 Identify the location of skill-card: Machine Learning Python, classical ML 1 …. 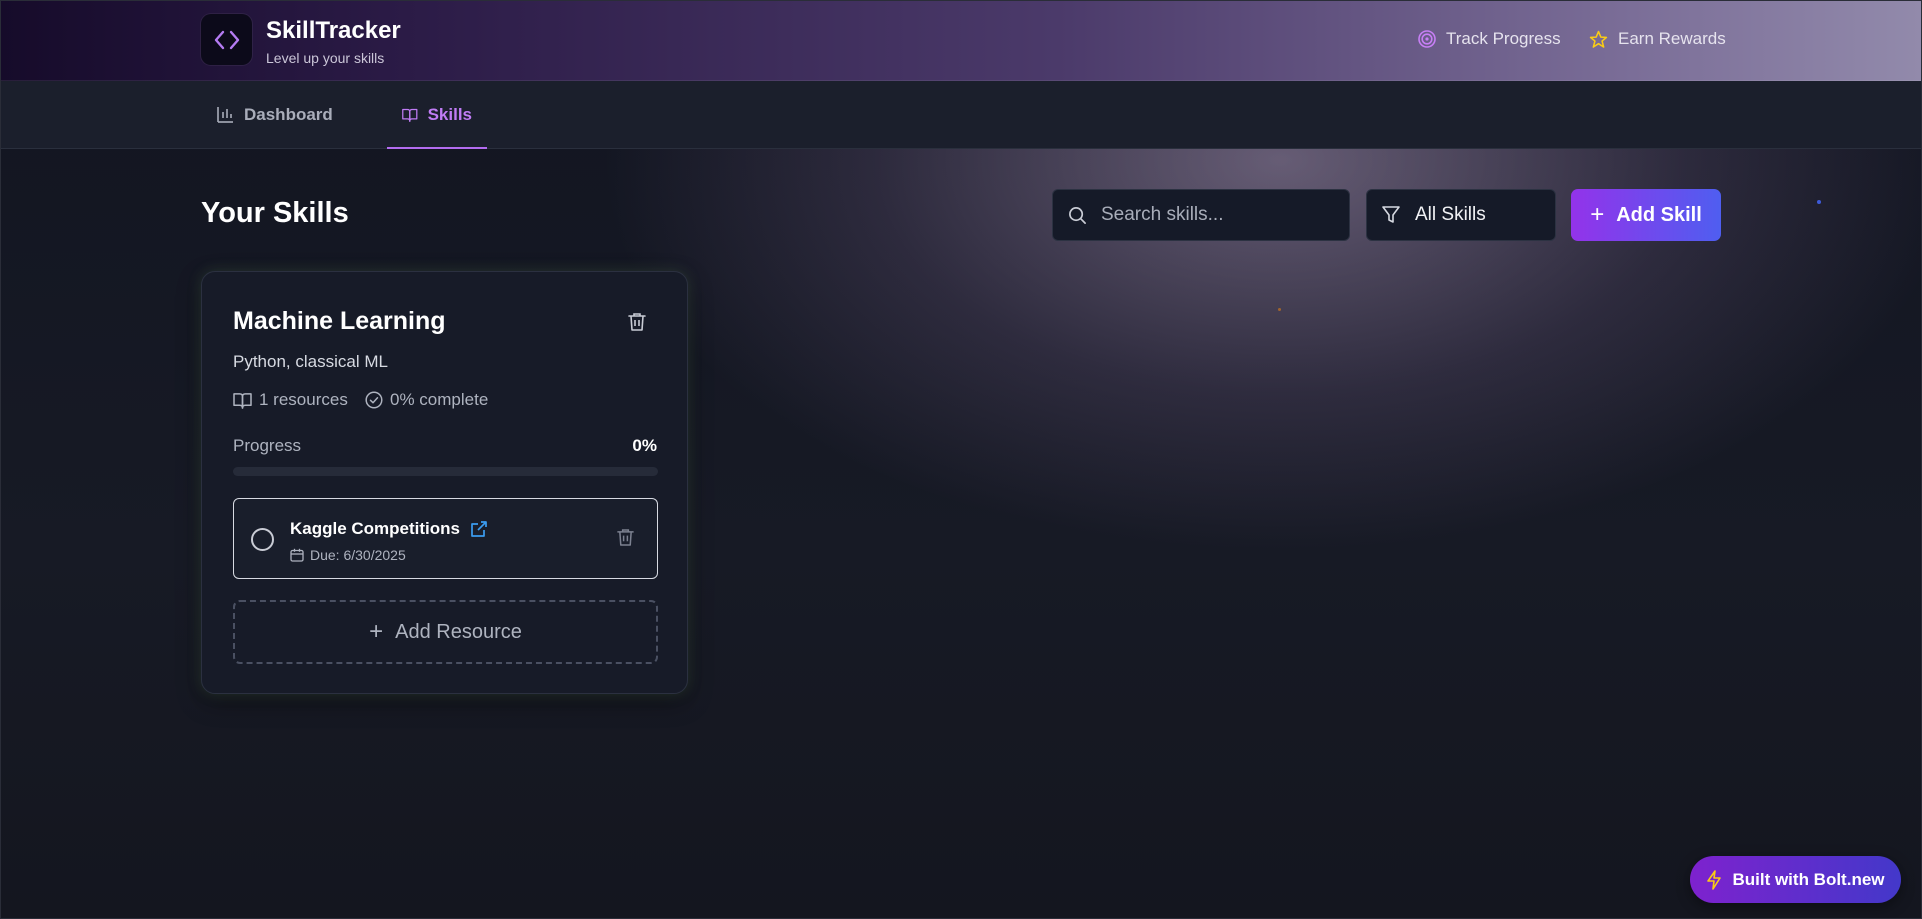
(444, 482).